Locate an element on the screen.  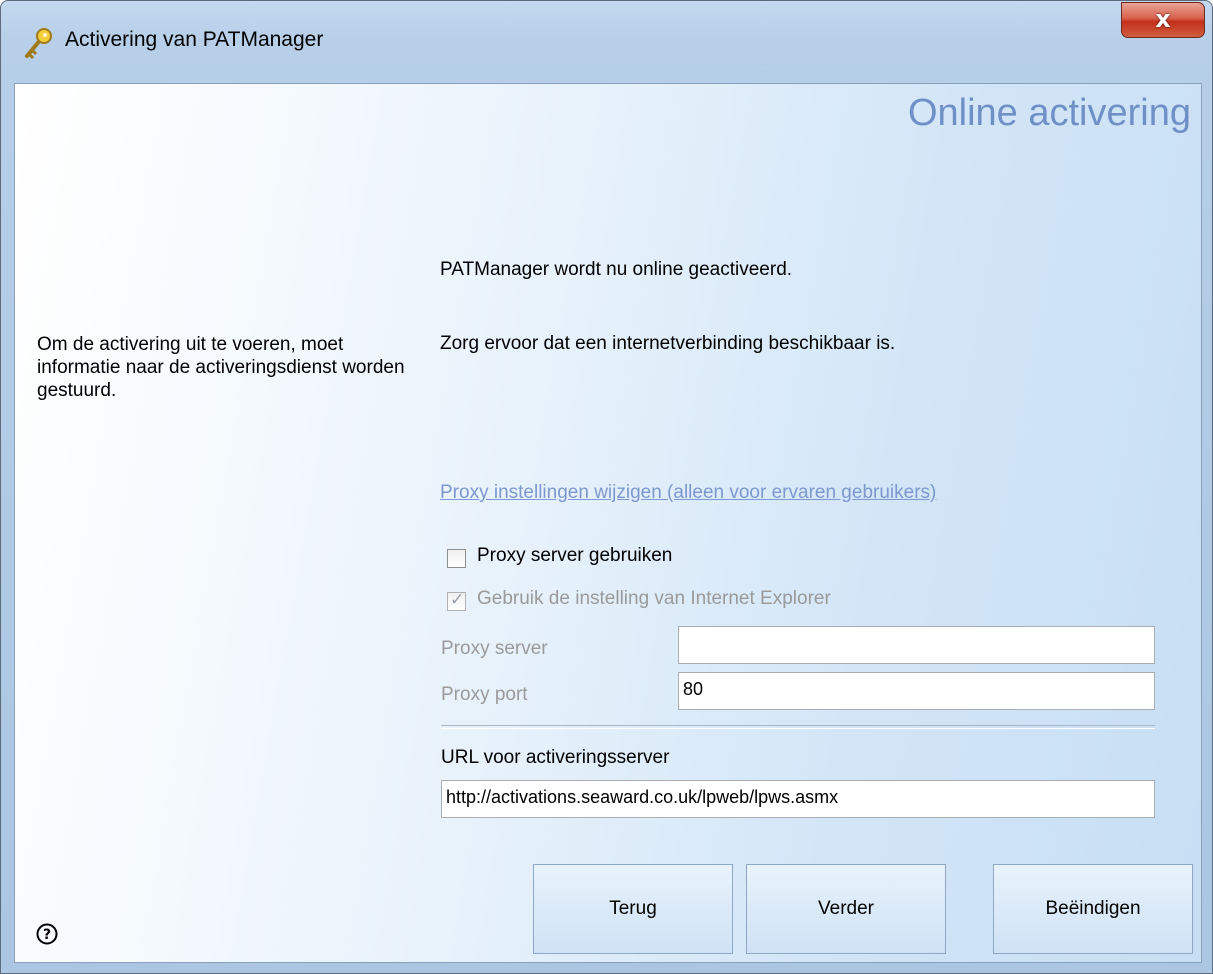
next-button: Verder is located at coordinates (846, 909).